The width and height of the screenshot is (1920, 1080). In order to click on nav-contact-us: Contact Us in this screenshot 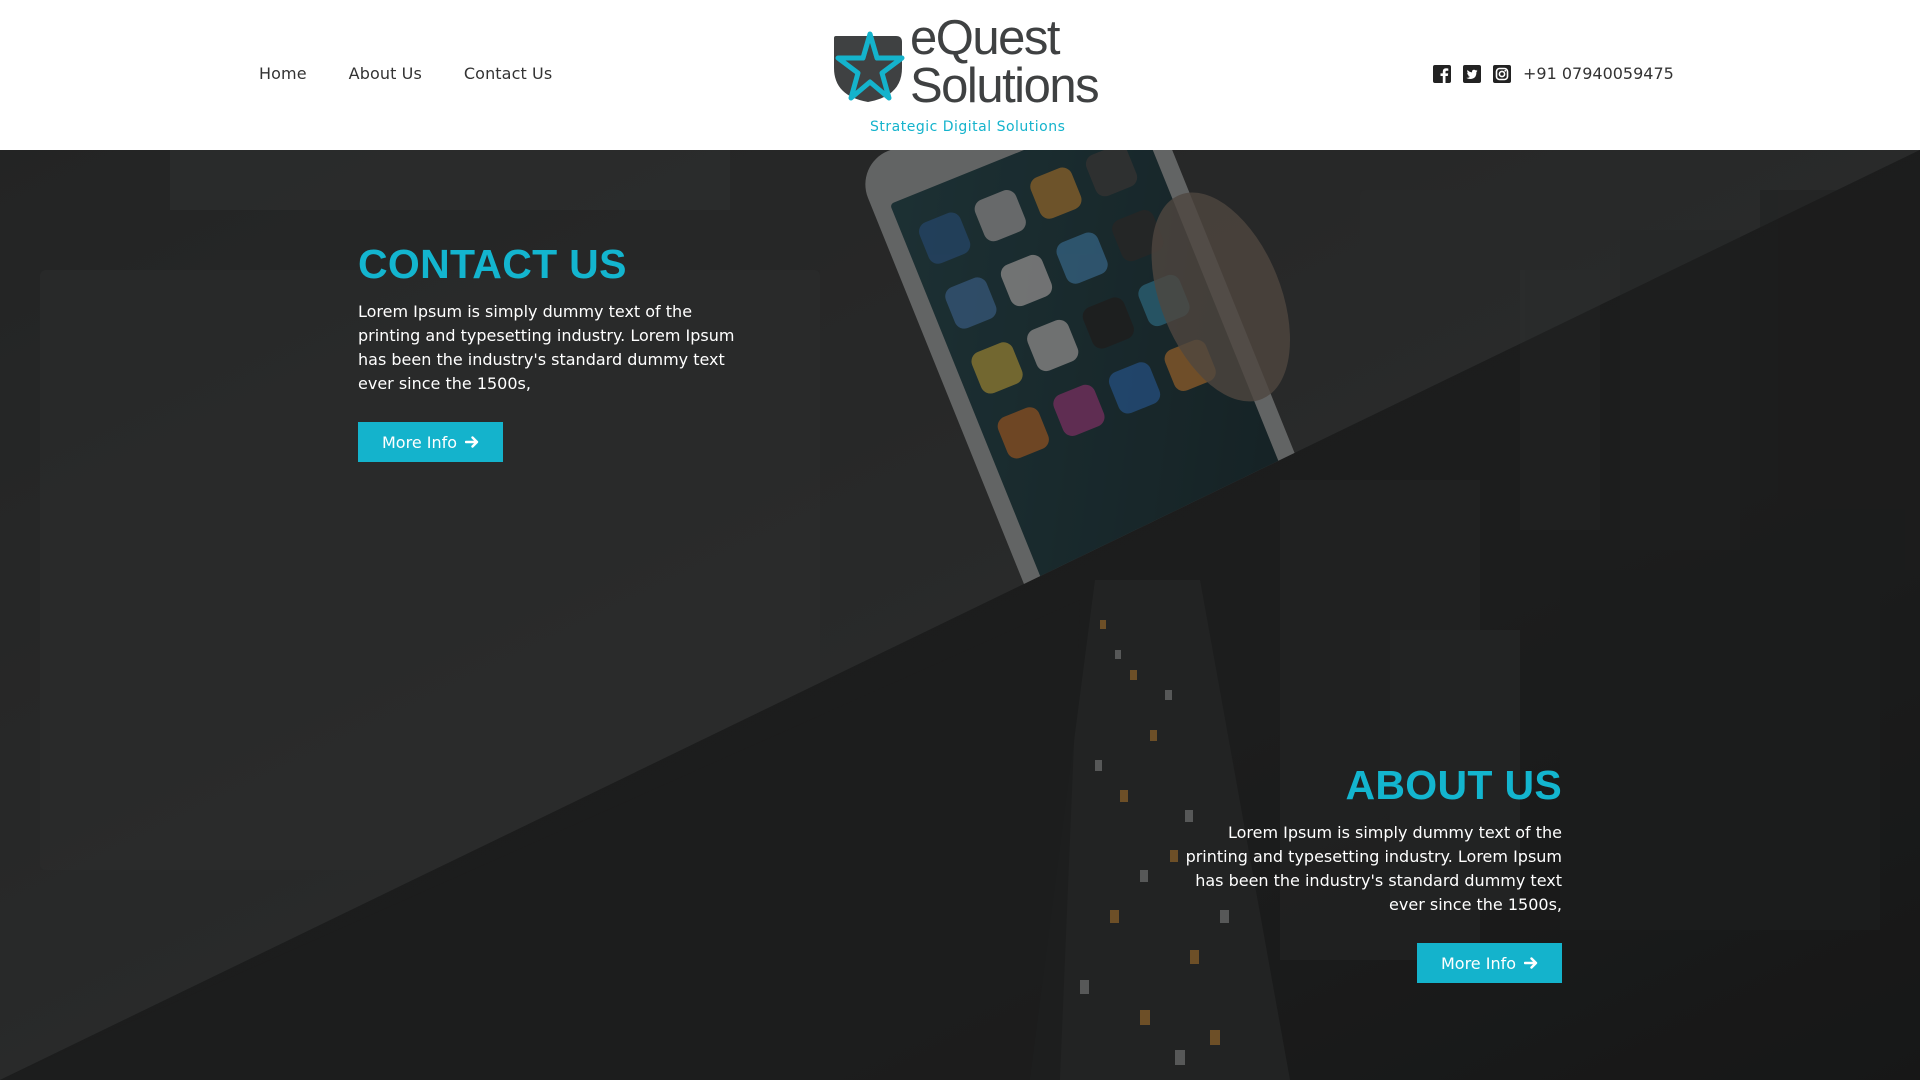, I will do `click(508, 73)`.